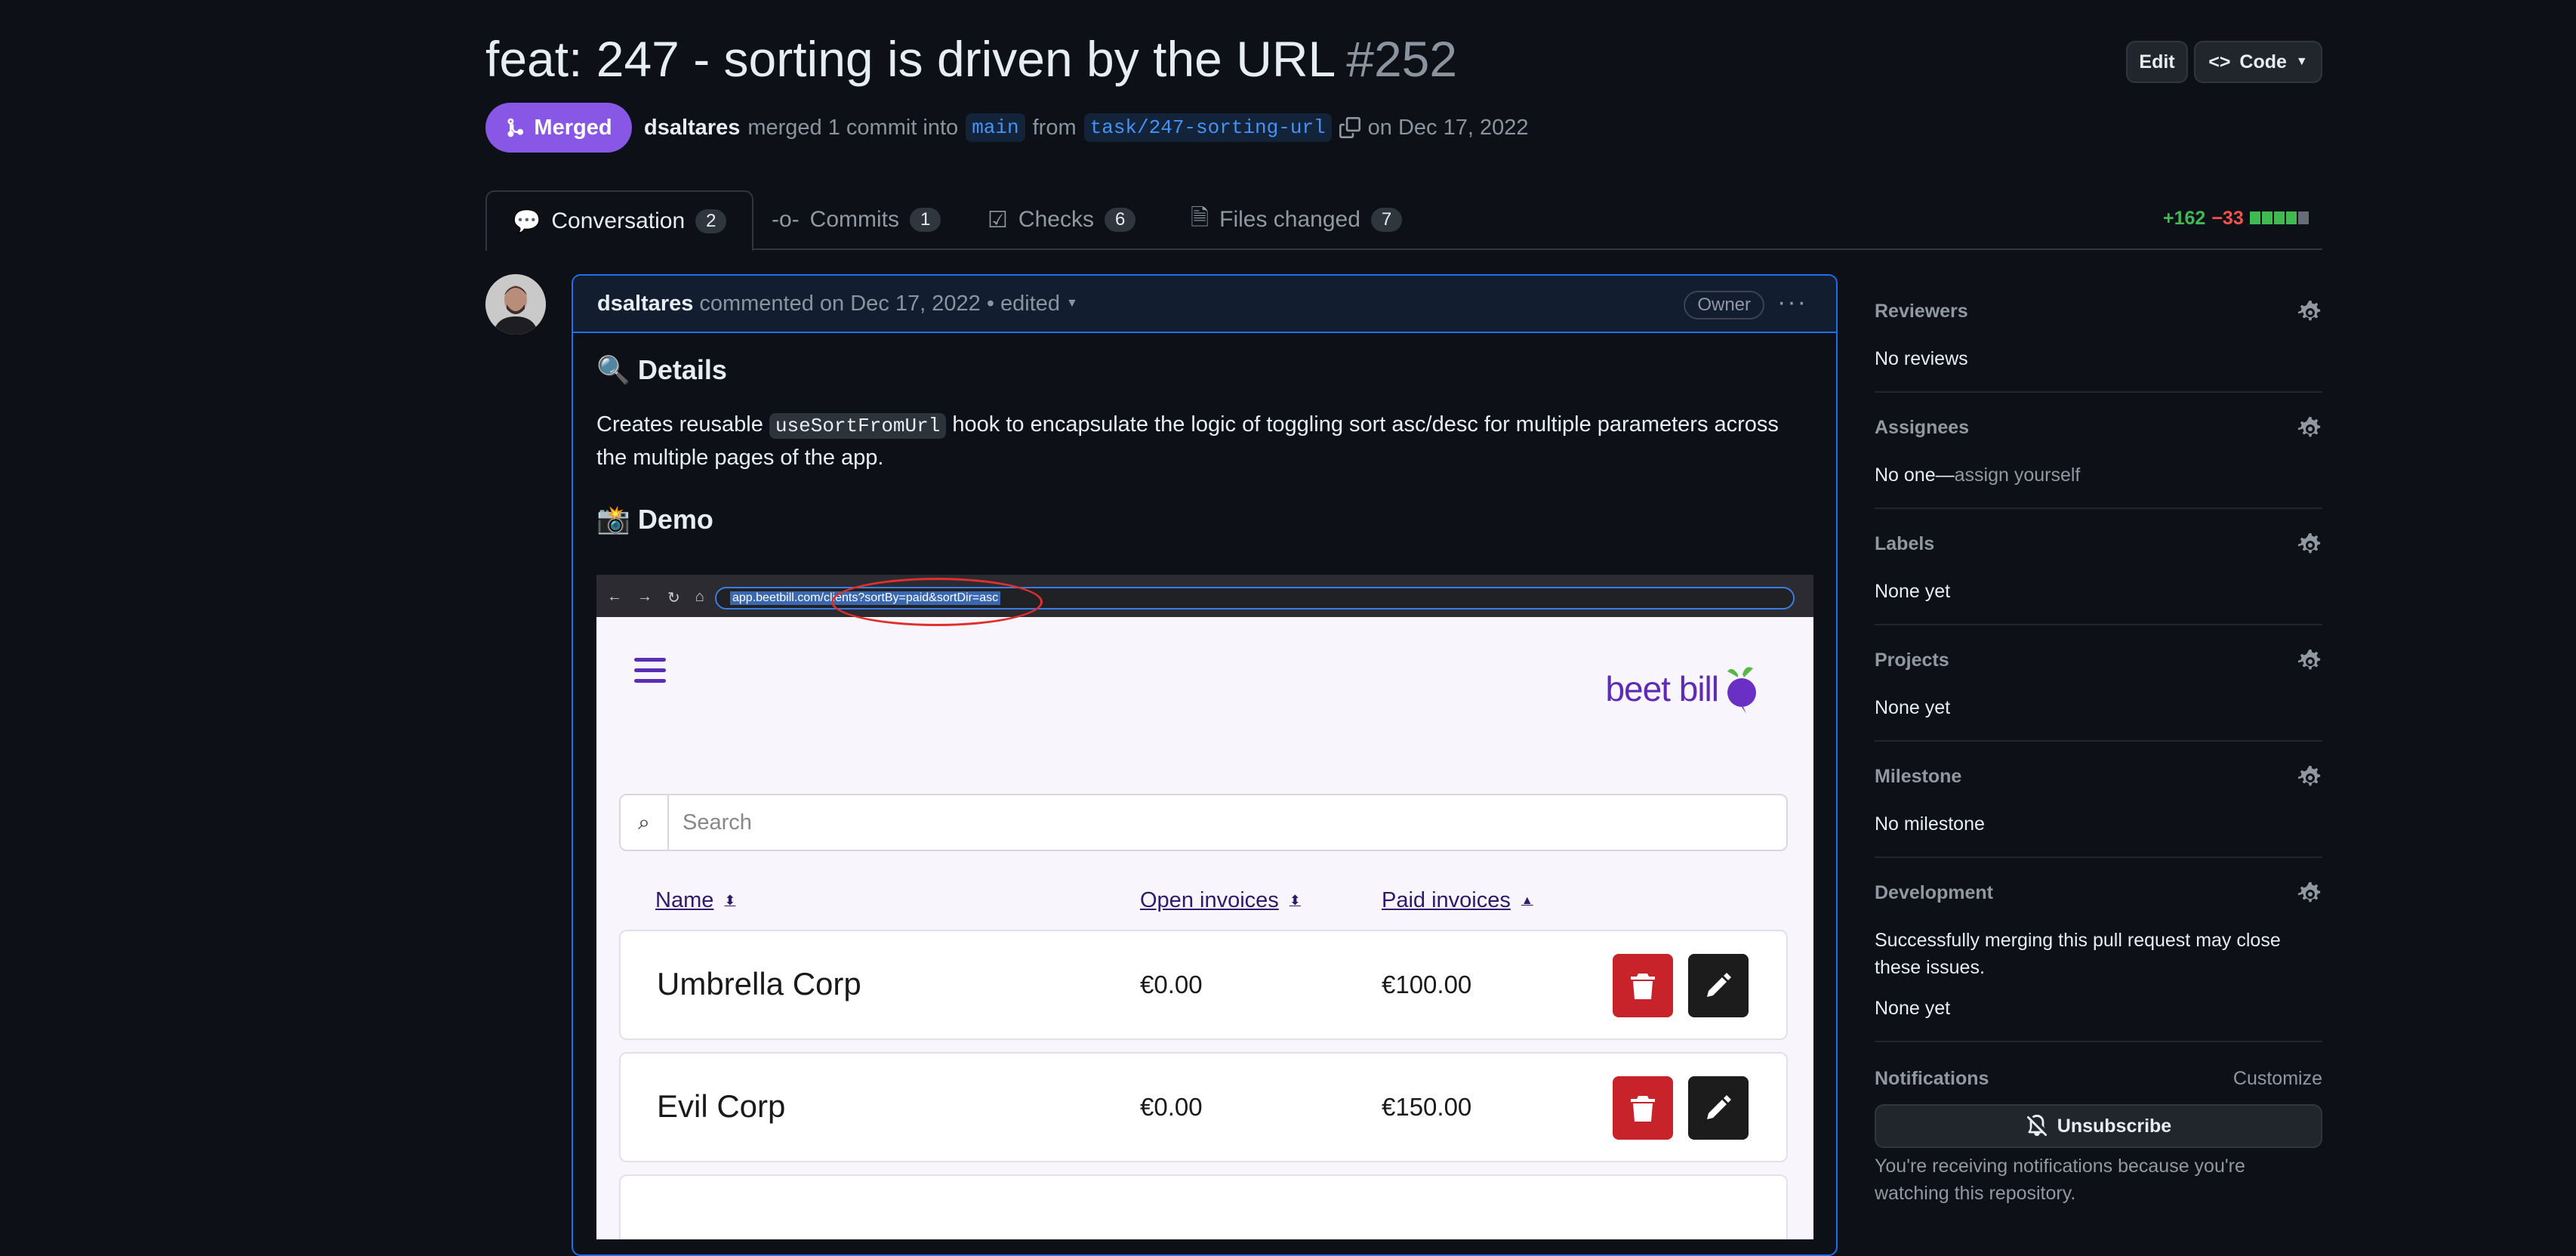 The image size is (2576, 1256). I want to click on code-button: <> Code ▼, so click(2258, 62).